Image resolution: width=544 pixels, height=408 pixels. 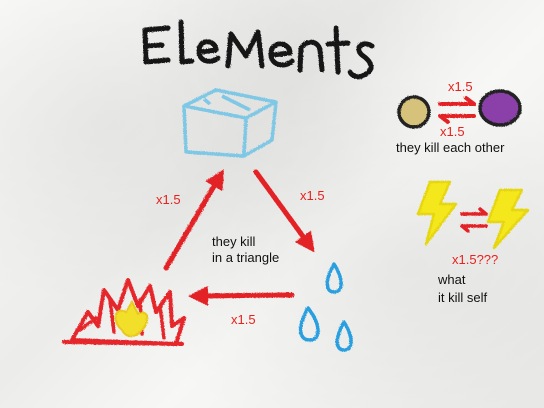 I want to click on orbs-multiplier-top: x1.5, so click(x=460, y=86).